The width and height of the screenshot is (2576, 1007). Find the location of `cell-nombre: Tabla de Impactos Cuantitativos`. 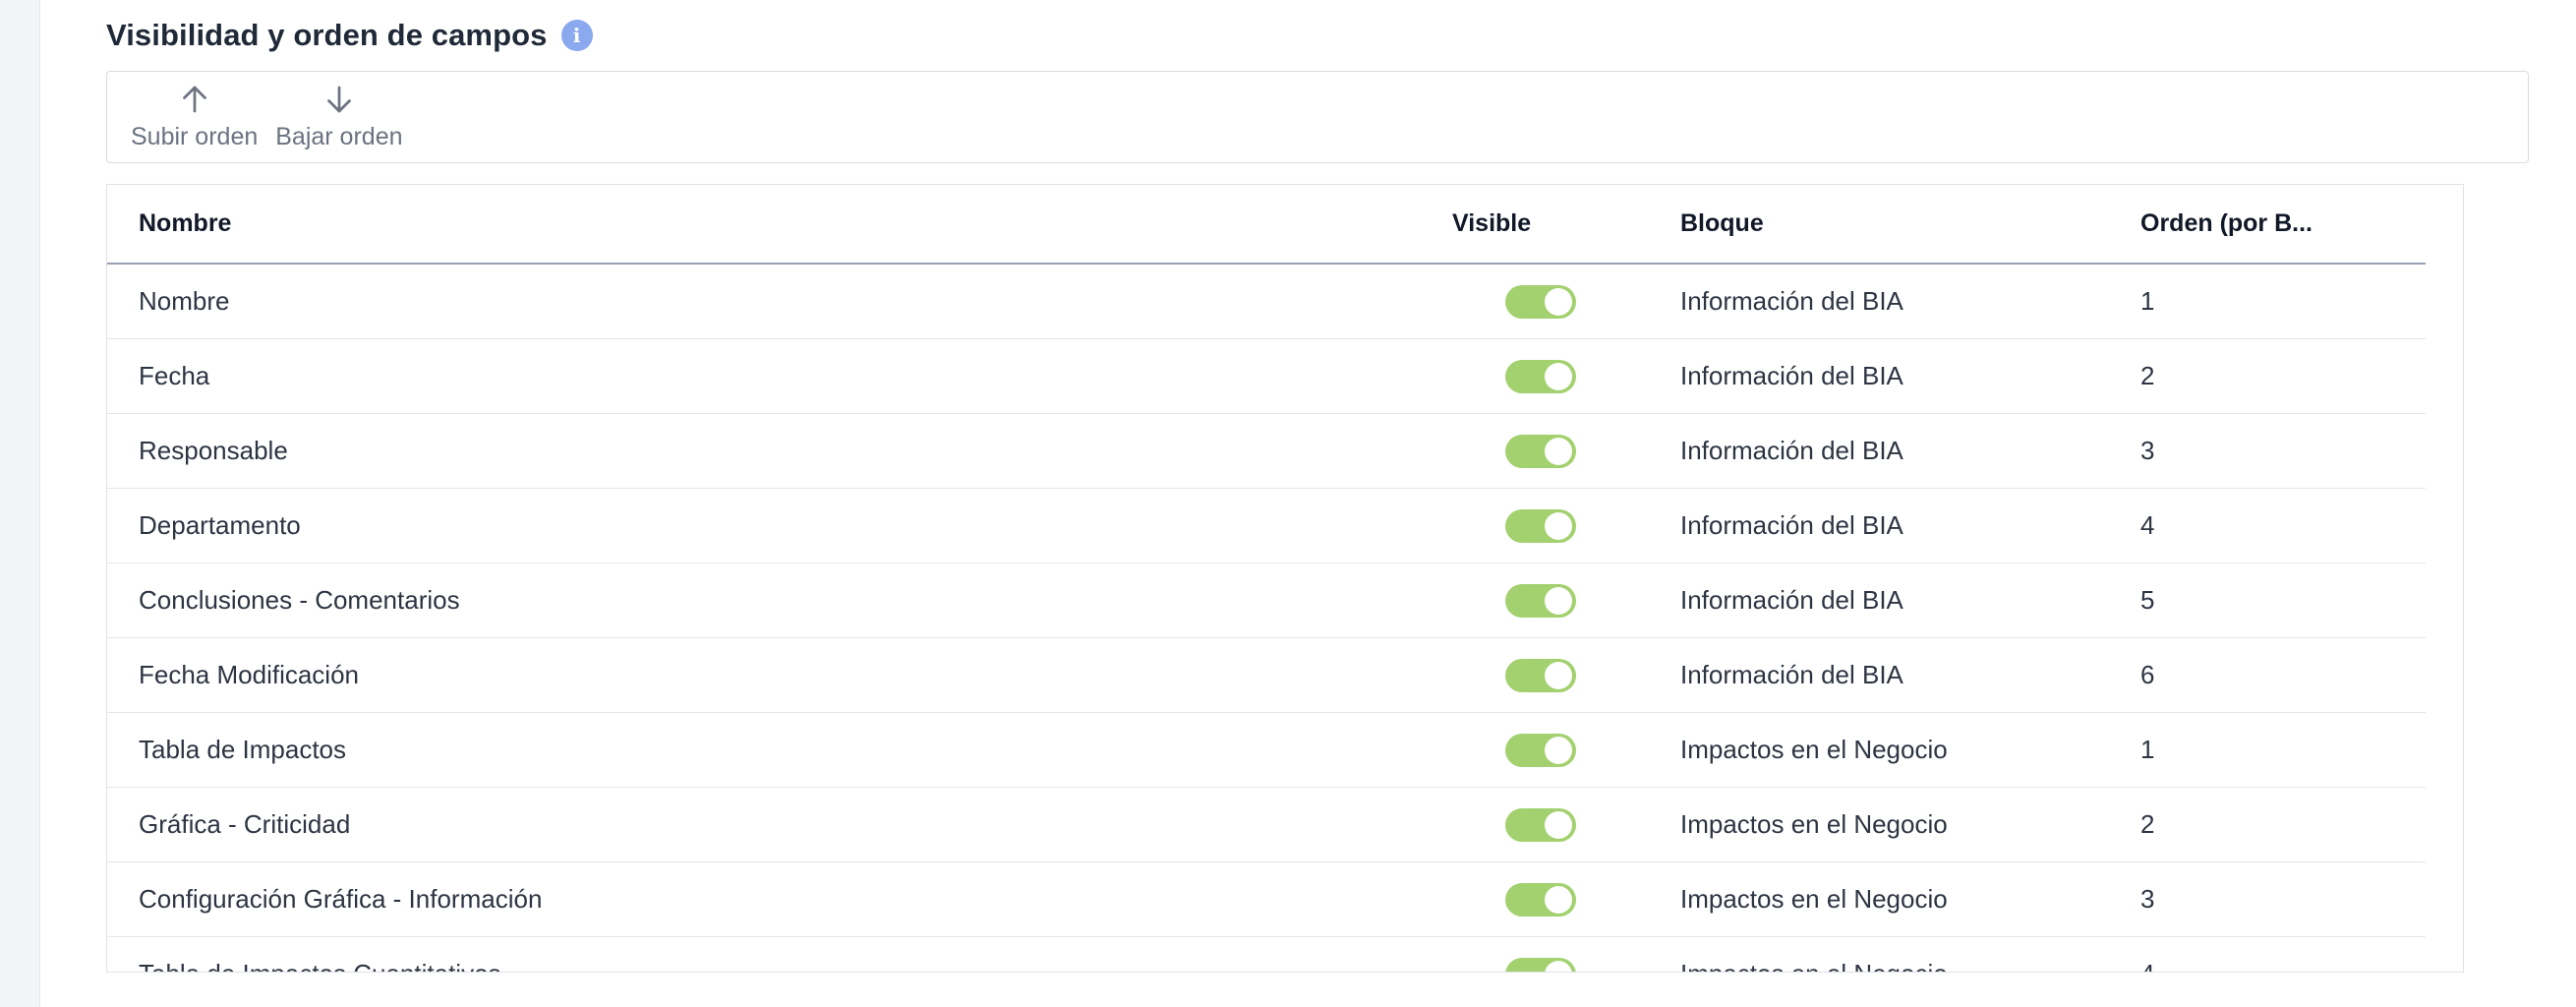

cell-nombre: Tabla de Impactos Cuantitativos is located at coordinates (779, 965).